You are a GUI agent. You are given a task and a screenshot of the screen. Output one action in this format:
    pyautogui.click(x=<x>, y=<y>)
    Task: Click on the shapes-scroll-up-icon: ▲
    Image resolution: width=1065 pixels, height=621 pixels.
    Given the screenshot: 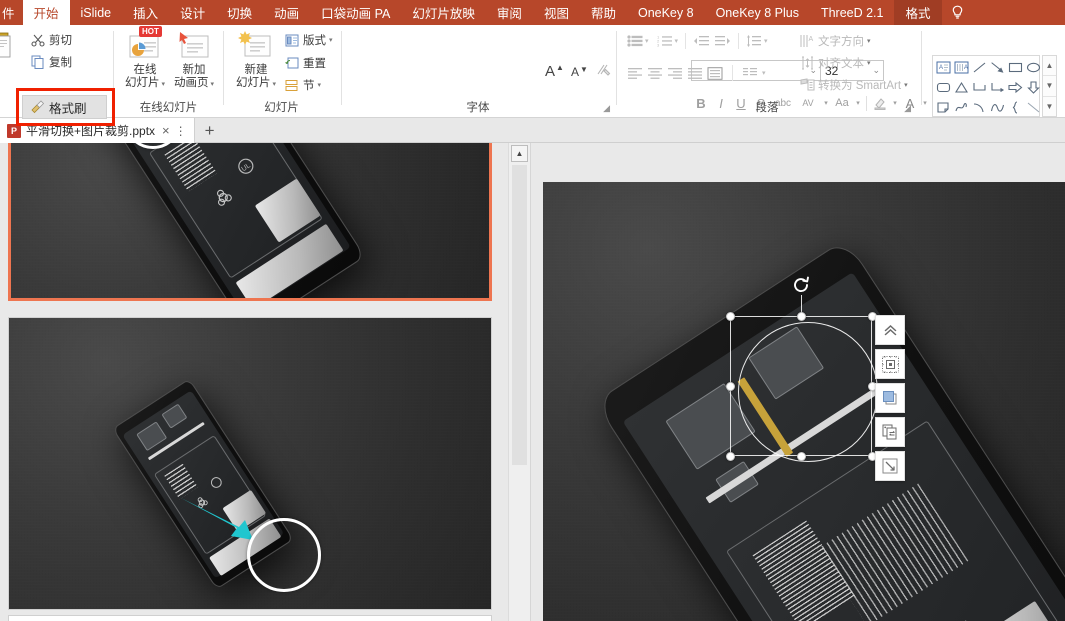 What is the action you would take?
    pyautogui.click(x=1049, y=66)
    